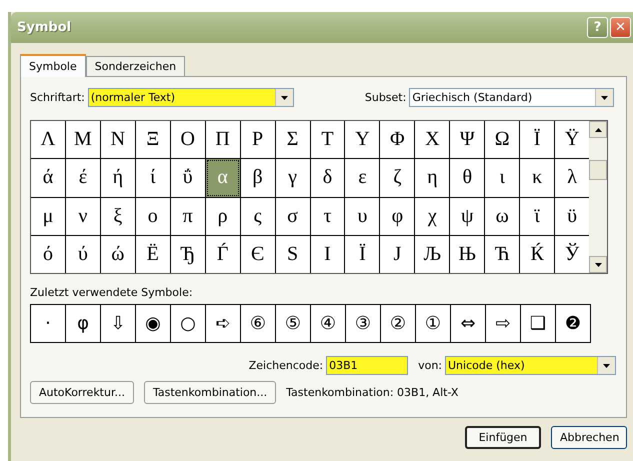 The width and height of the screenshot is (633, 461). What do you see at coordinates (537, 177) in the screenshot?
I see `symbol-cell: κ` at bounding box center [537, 177].